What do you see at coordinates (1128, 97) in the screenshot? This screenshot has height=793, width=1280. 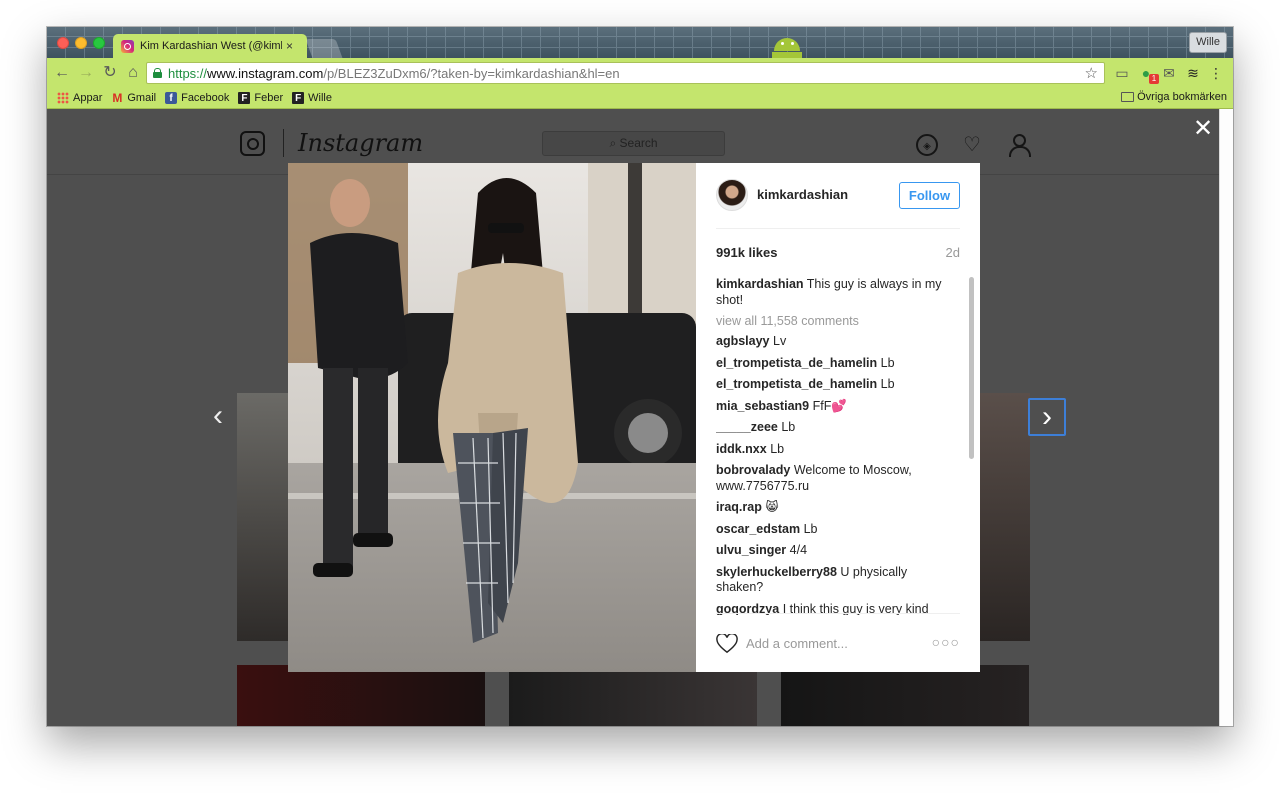 I see `folder-icon` at bounding box center [1128, 97].